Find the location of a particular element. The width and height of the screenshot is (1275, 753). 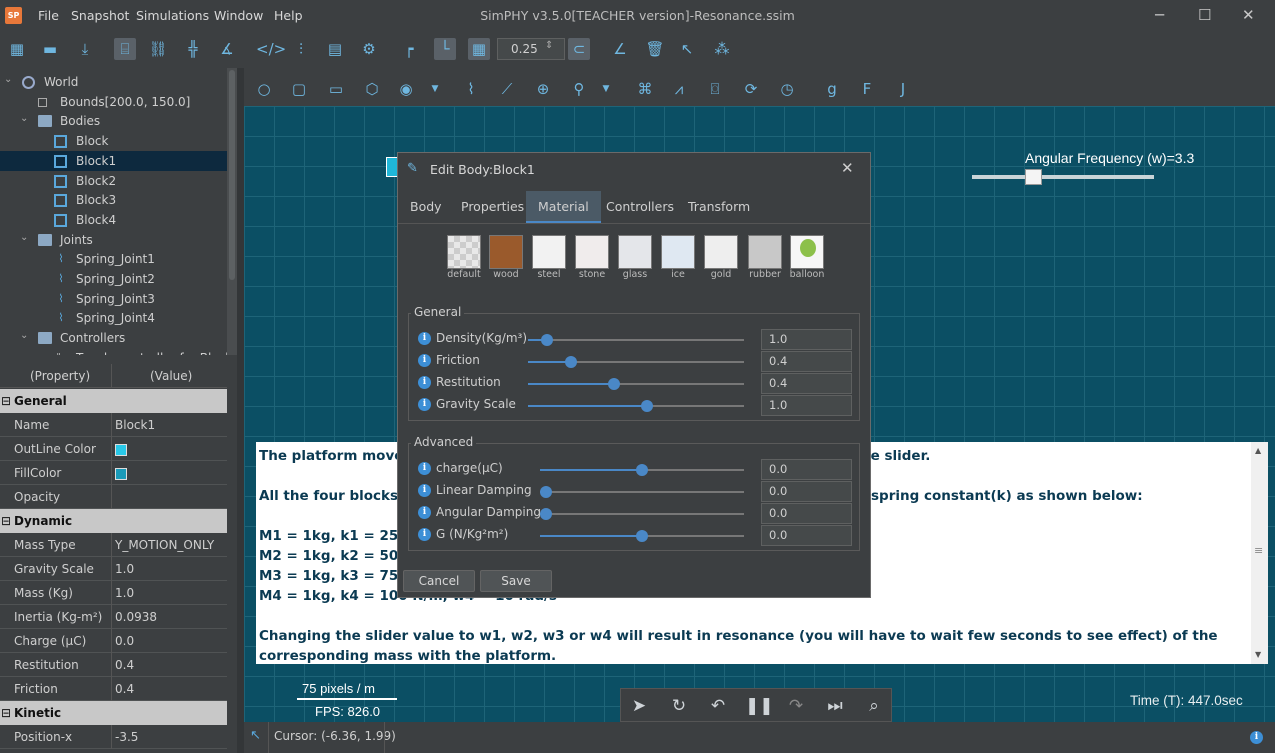

tree-item: Bounds[200.0, 150.0] is located at coordinates (113, 102).